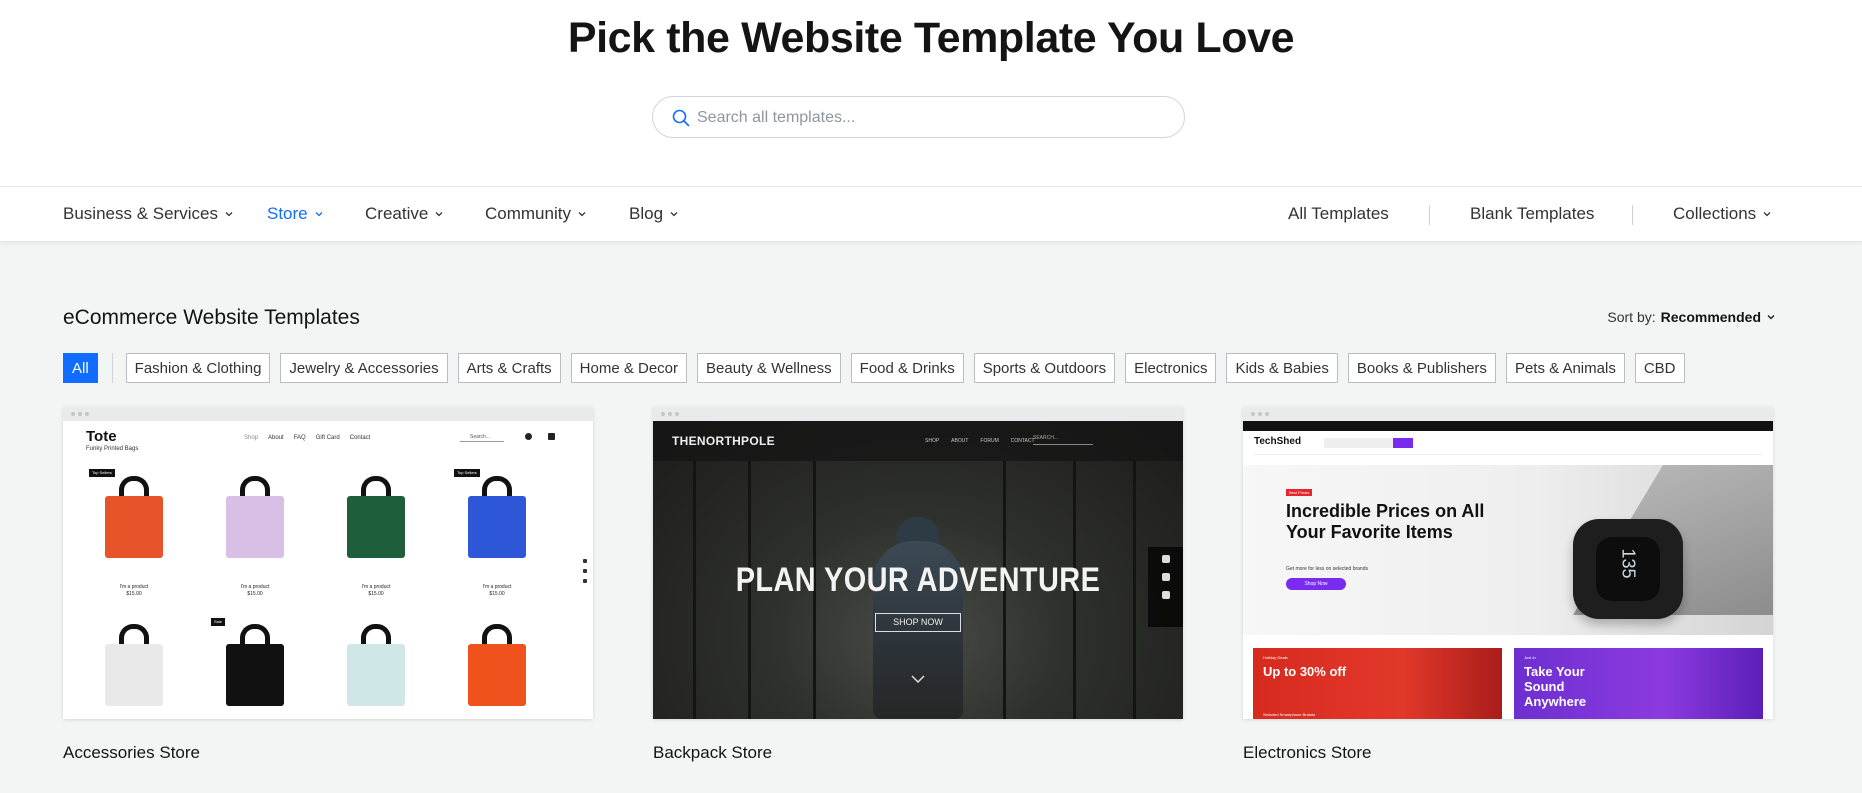 The image size is (1862, 793). I want to click on preview-topbar, so click(1508, 426).